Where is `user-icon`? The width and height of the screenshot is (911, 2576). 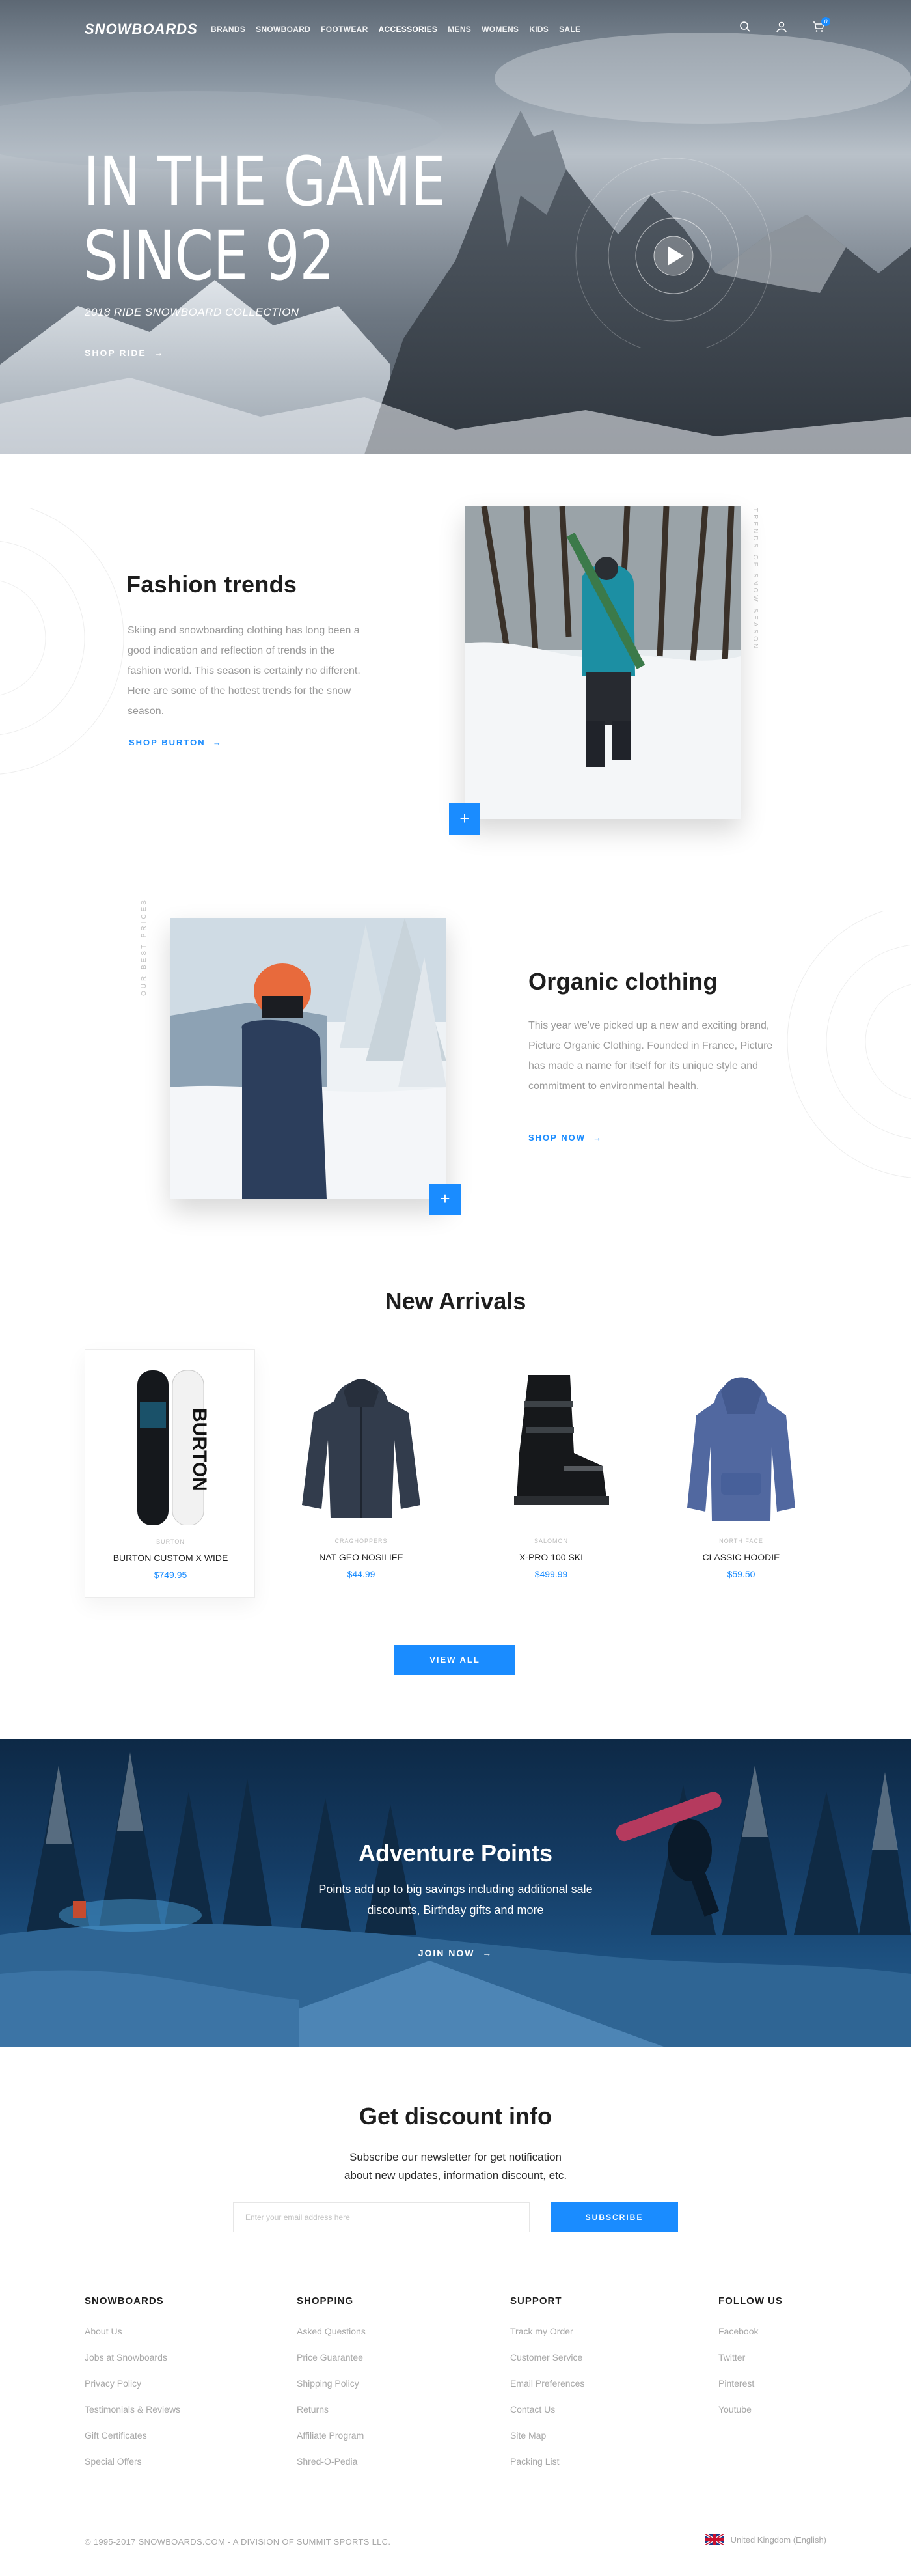 user-icon is located at coordinates (783, 28).